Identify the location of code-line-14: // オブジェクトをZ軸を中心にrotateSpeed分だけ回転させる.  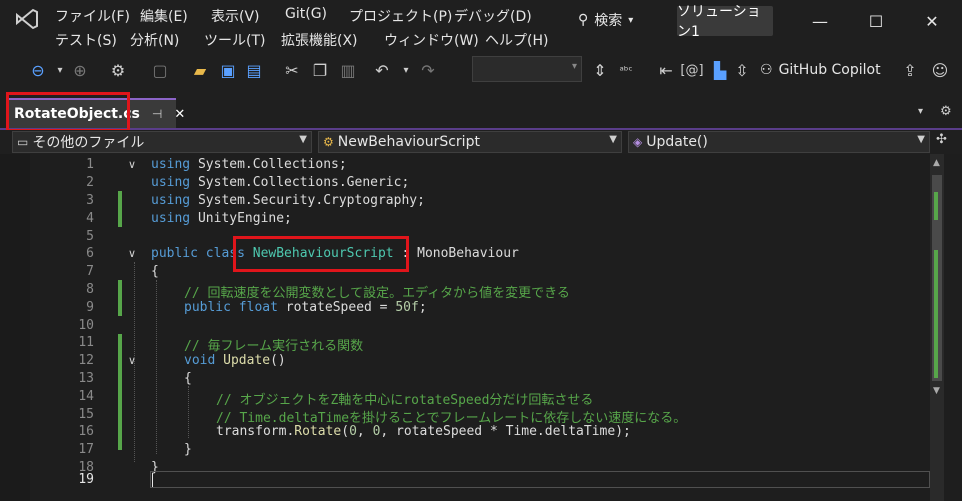
(405, 400).